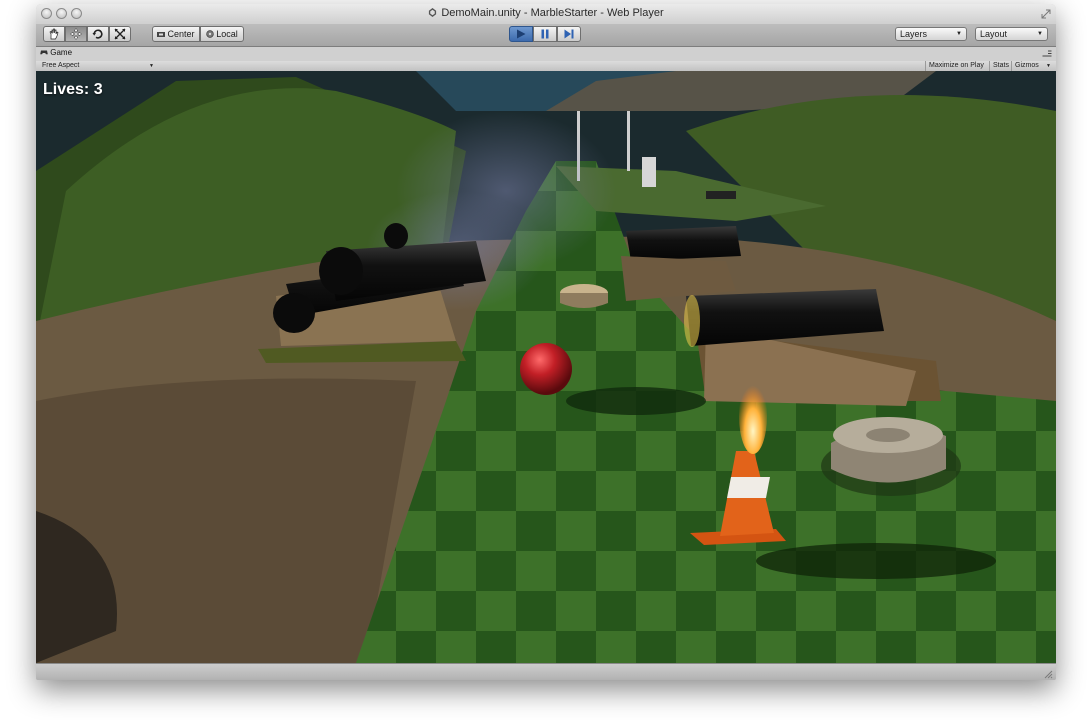  I want to click on aspect-dropdown: Free Aspect ▼, so click(98, 66).